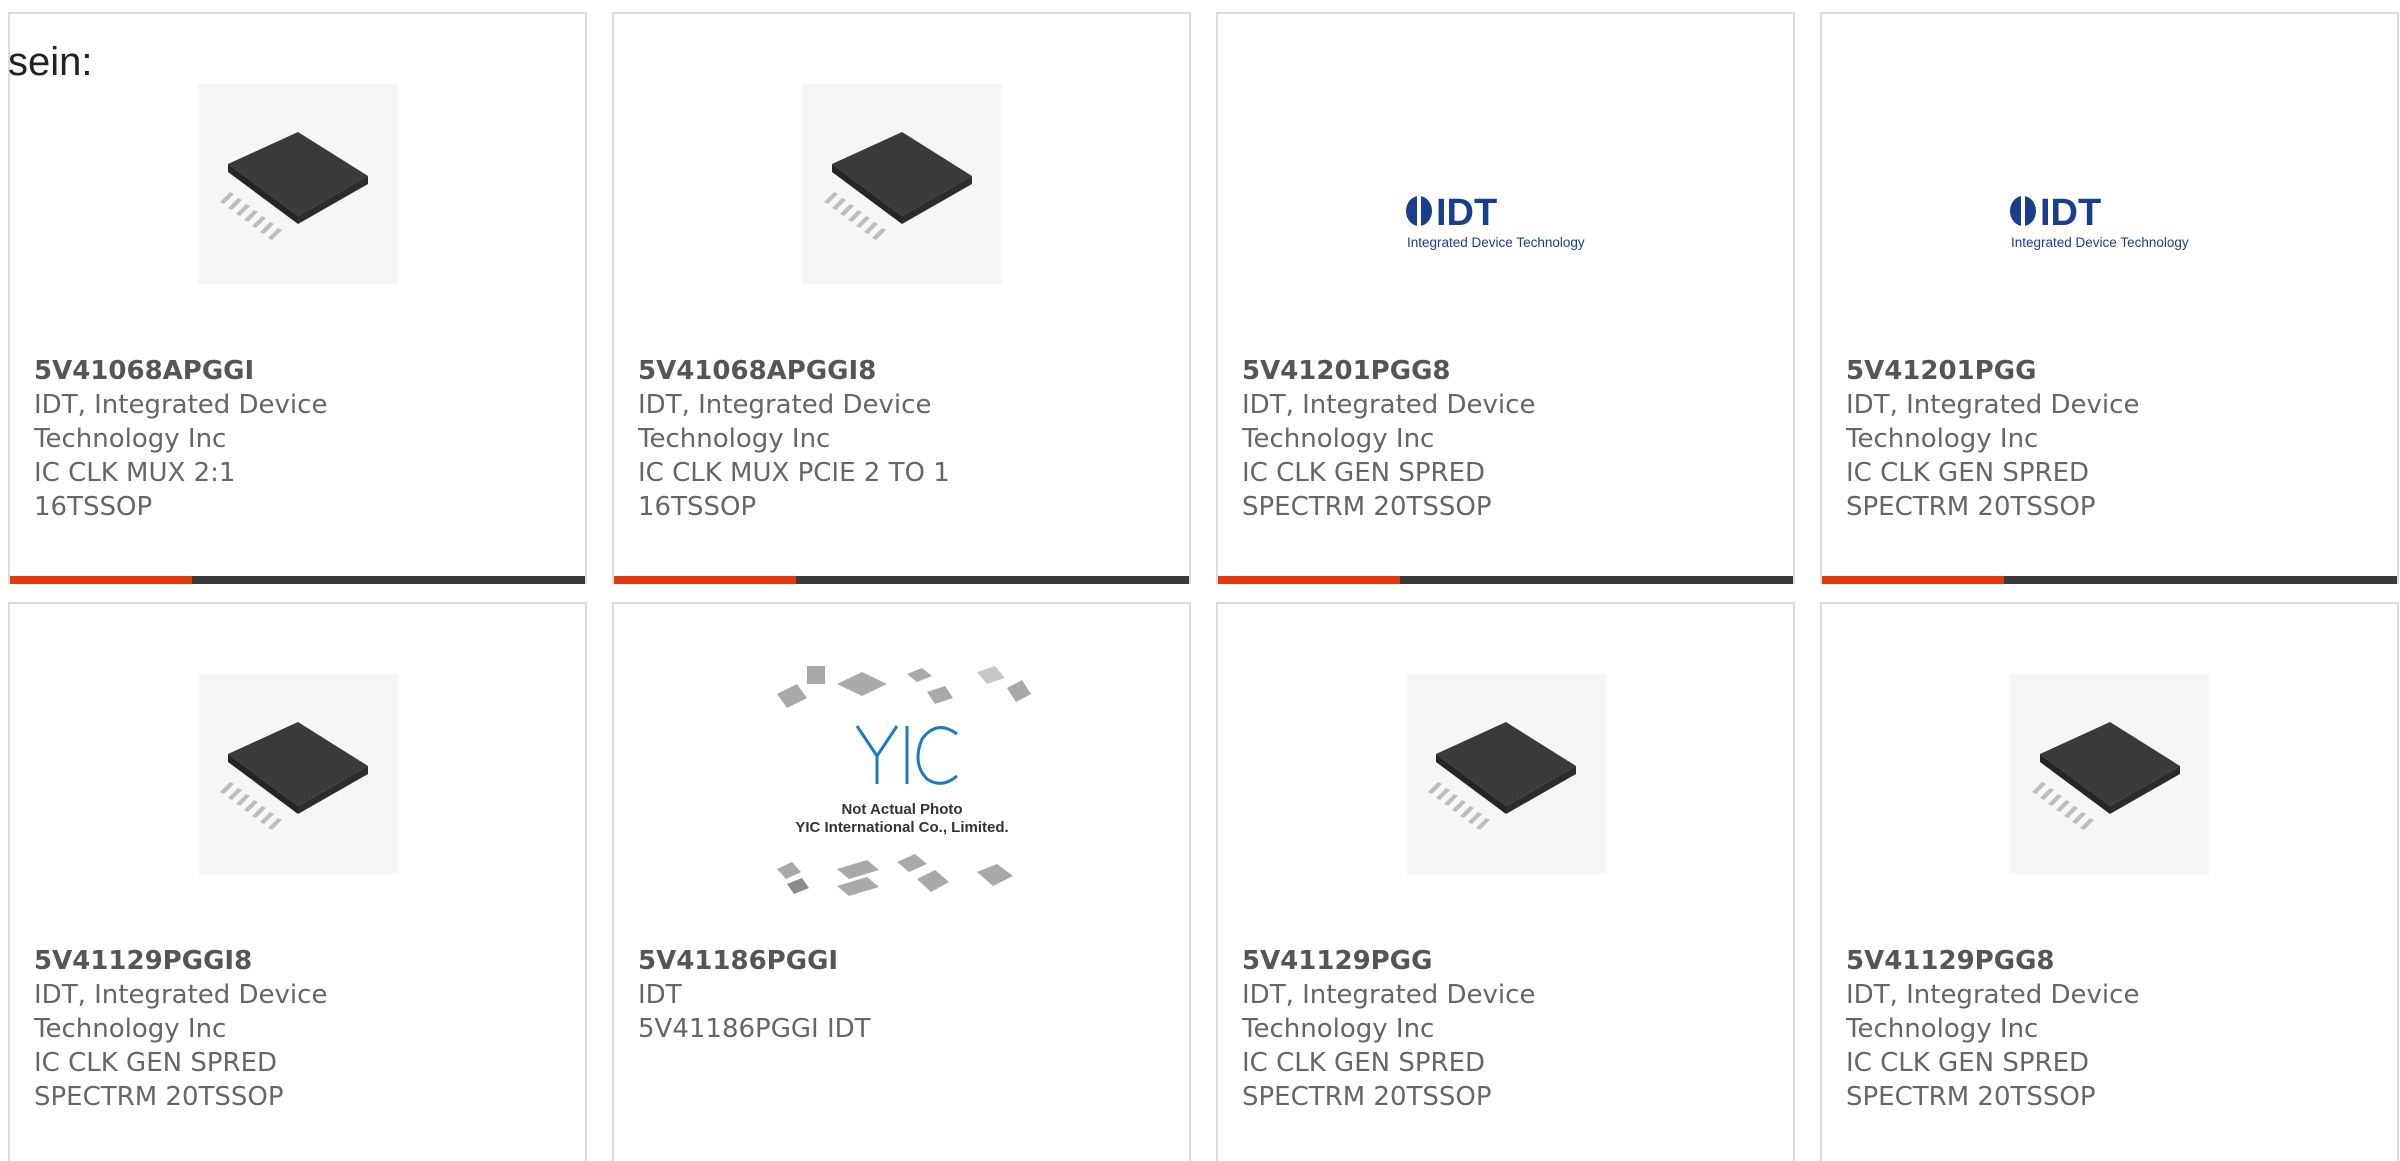  Describe the element at coordinates (901, 809) in the screenshot. I see `placeholder-line1: Not Actual Photo` at that location.